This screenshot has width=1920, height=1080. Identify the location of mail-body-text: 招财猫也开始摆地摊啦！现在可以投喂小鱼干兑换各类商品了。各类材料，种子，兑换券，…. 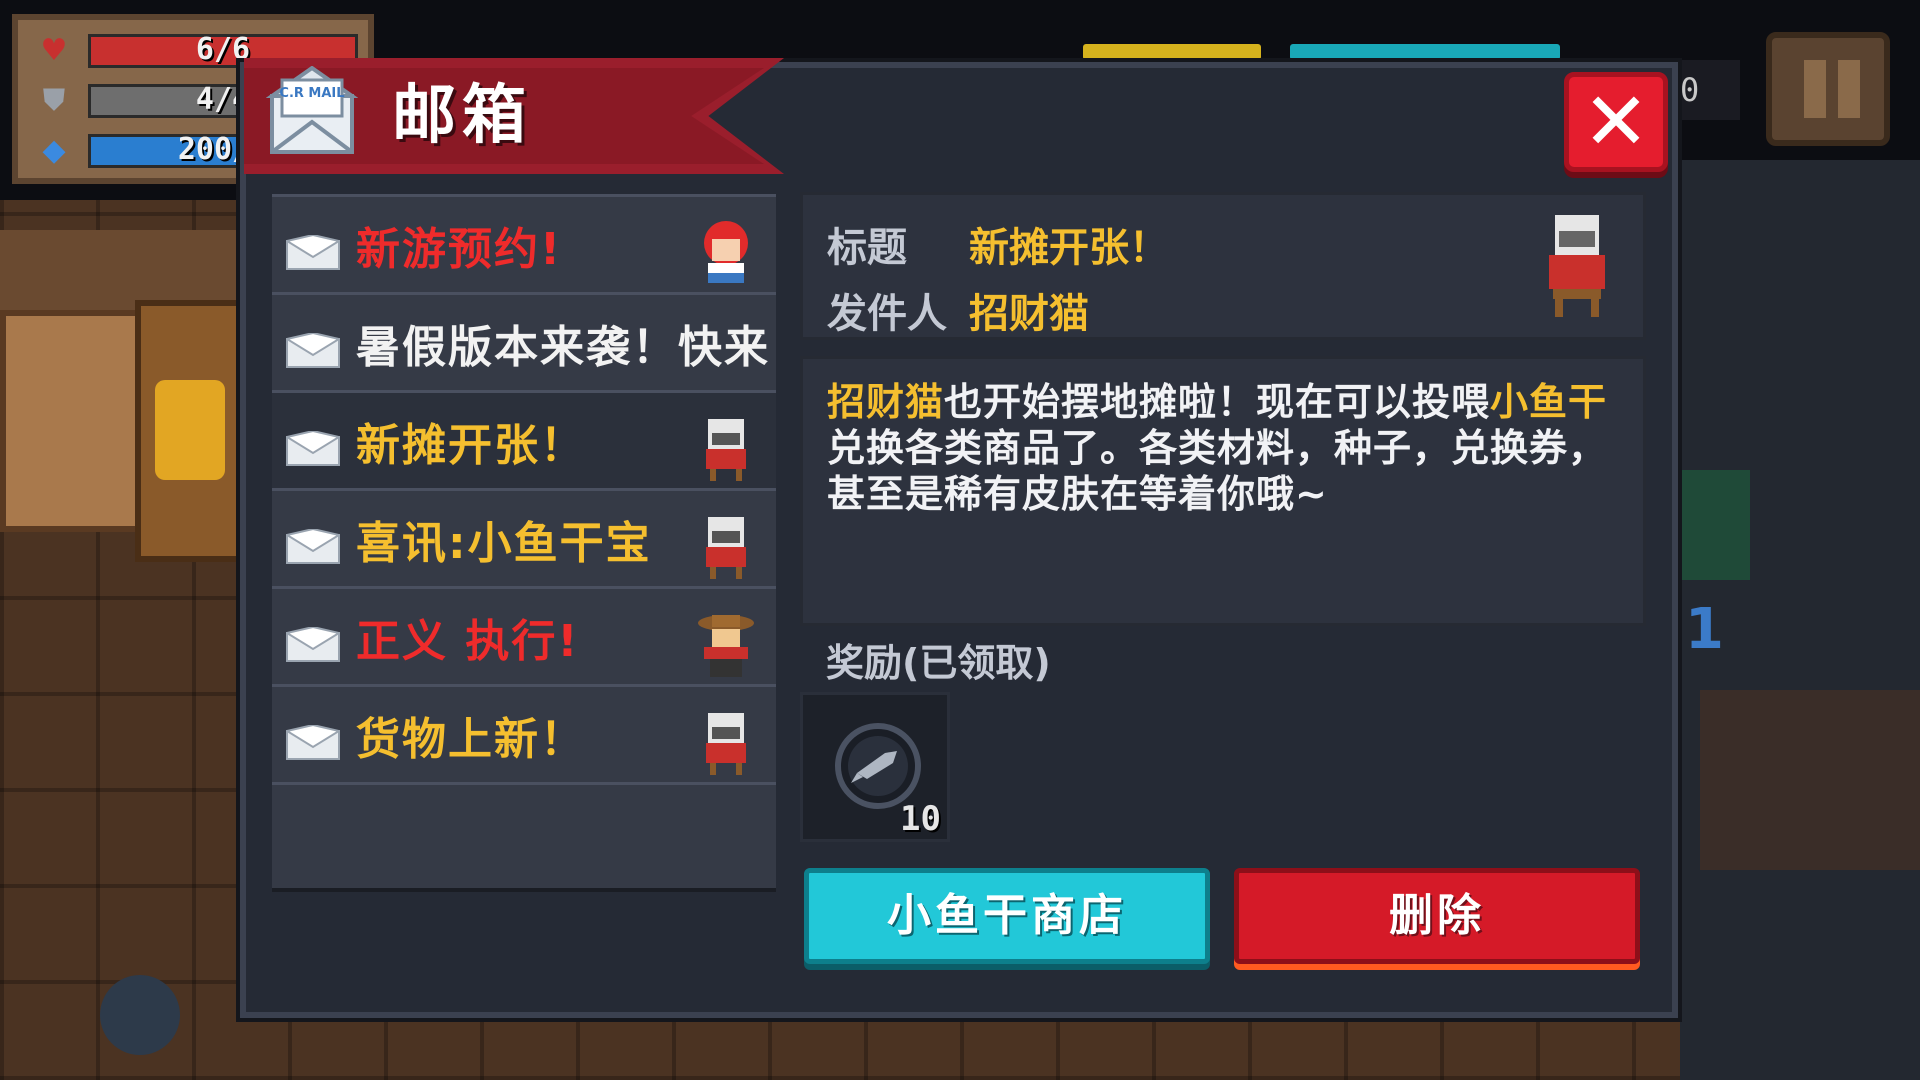
(1223, 448).